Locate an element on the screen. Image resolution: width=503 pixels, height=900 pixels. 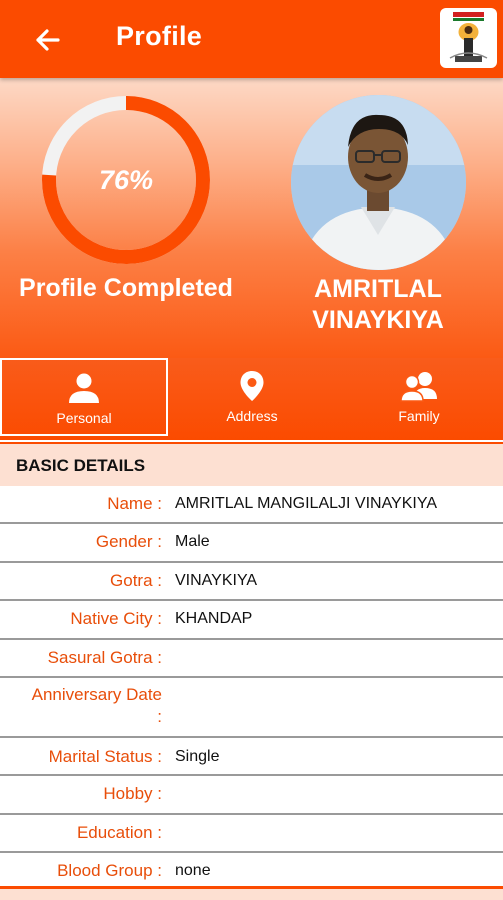
profile-completed-caption: Profile Completed is located at coordinates (126, 288).